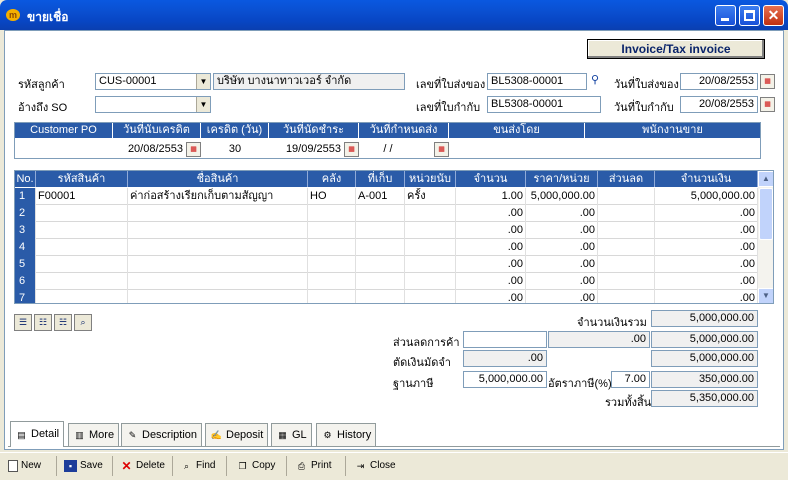 The height and width of the screenshot is (480, 788). I want to click on table-row: 2.00.00.00, so click(386, 213).